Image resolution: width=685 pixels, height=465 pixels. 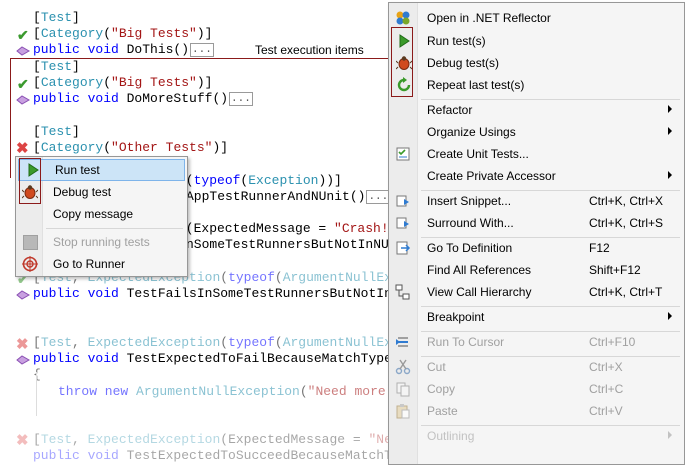 I want to click on menu-item-cut: Cut Ctrl+X, so click(x=536, y=367).